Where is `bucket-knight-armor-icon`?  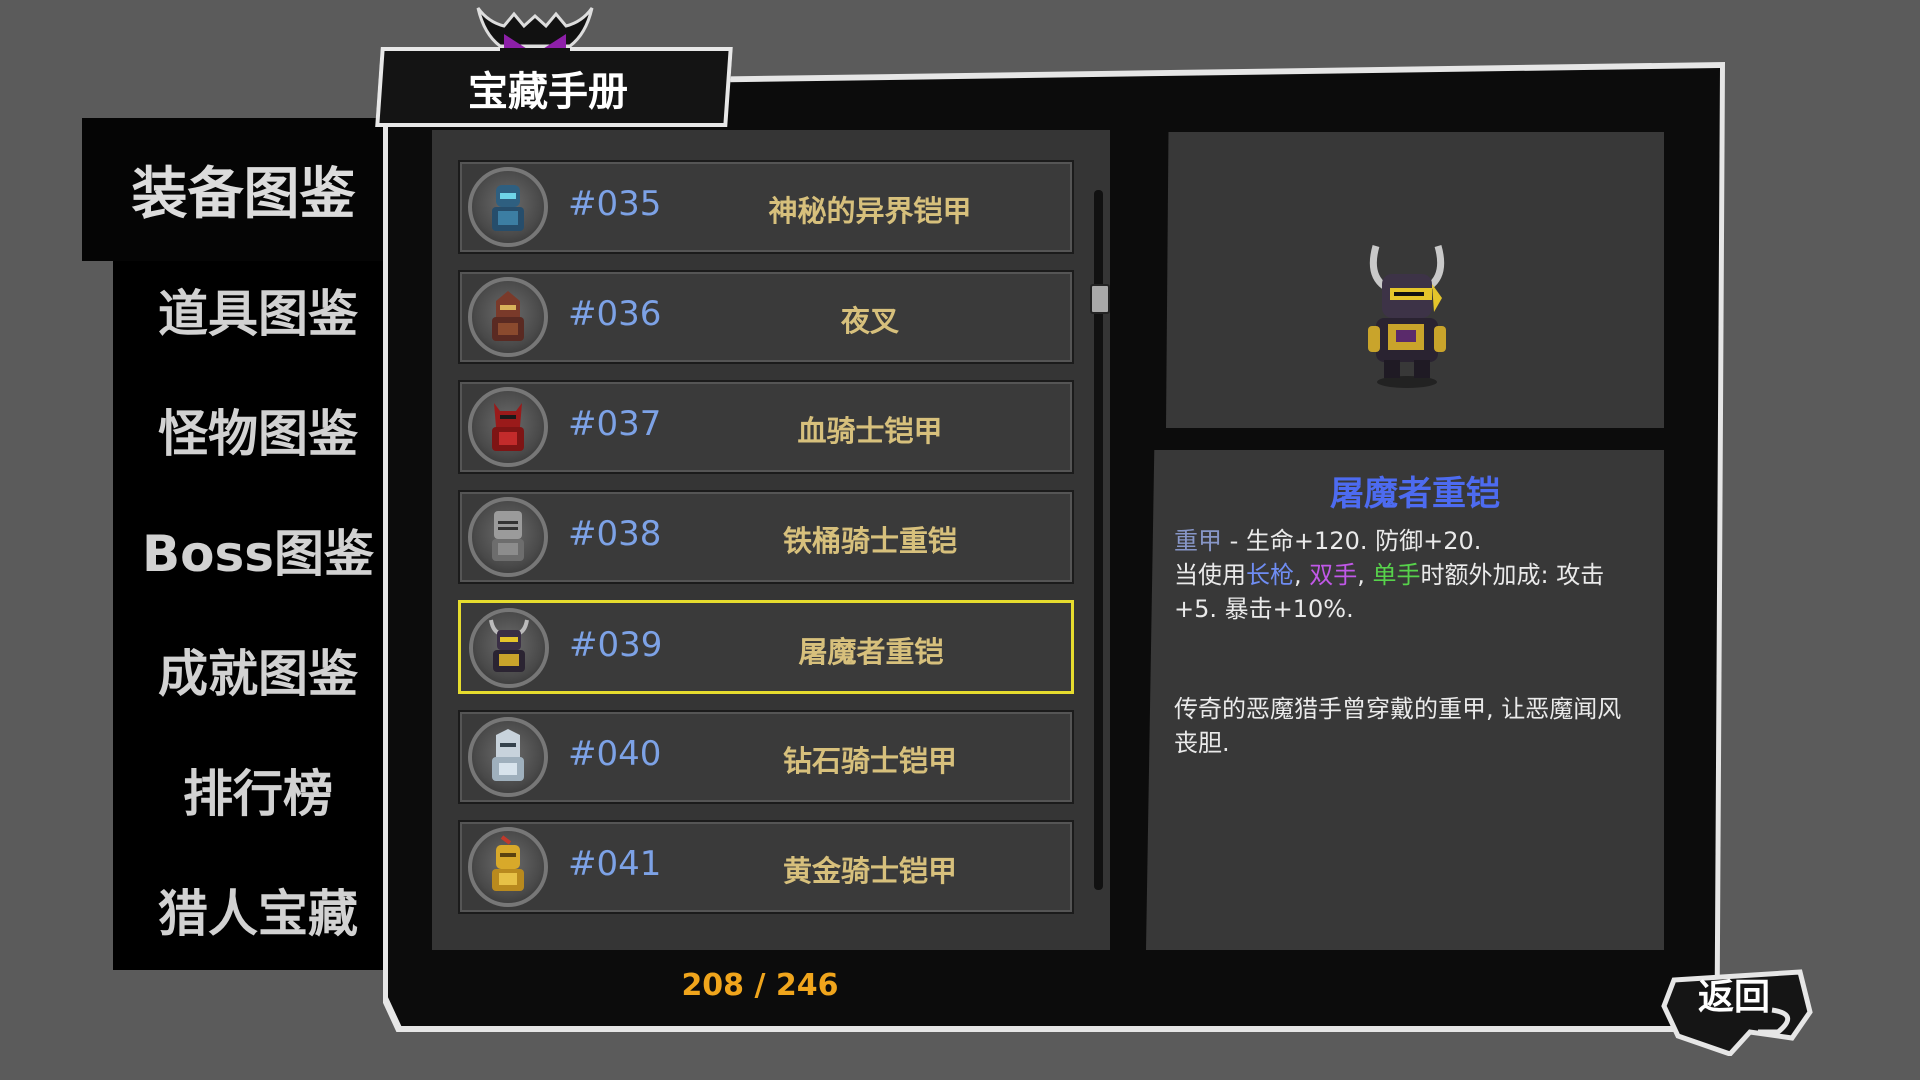 bucket-knight-armor-icon is located at coordinates (508, 537).